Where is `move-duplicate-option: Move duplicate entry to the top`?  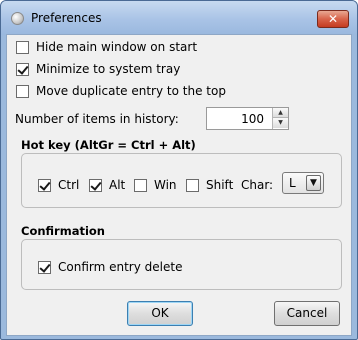
move-duplicate-option: Move duplicate entry to the top is located at coordinates (121, 91).